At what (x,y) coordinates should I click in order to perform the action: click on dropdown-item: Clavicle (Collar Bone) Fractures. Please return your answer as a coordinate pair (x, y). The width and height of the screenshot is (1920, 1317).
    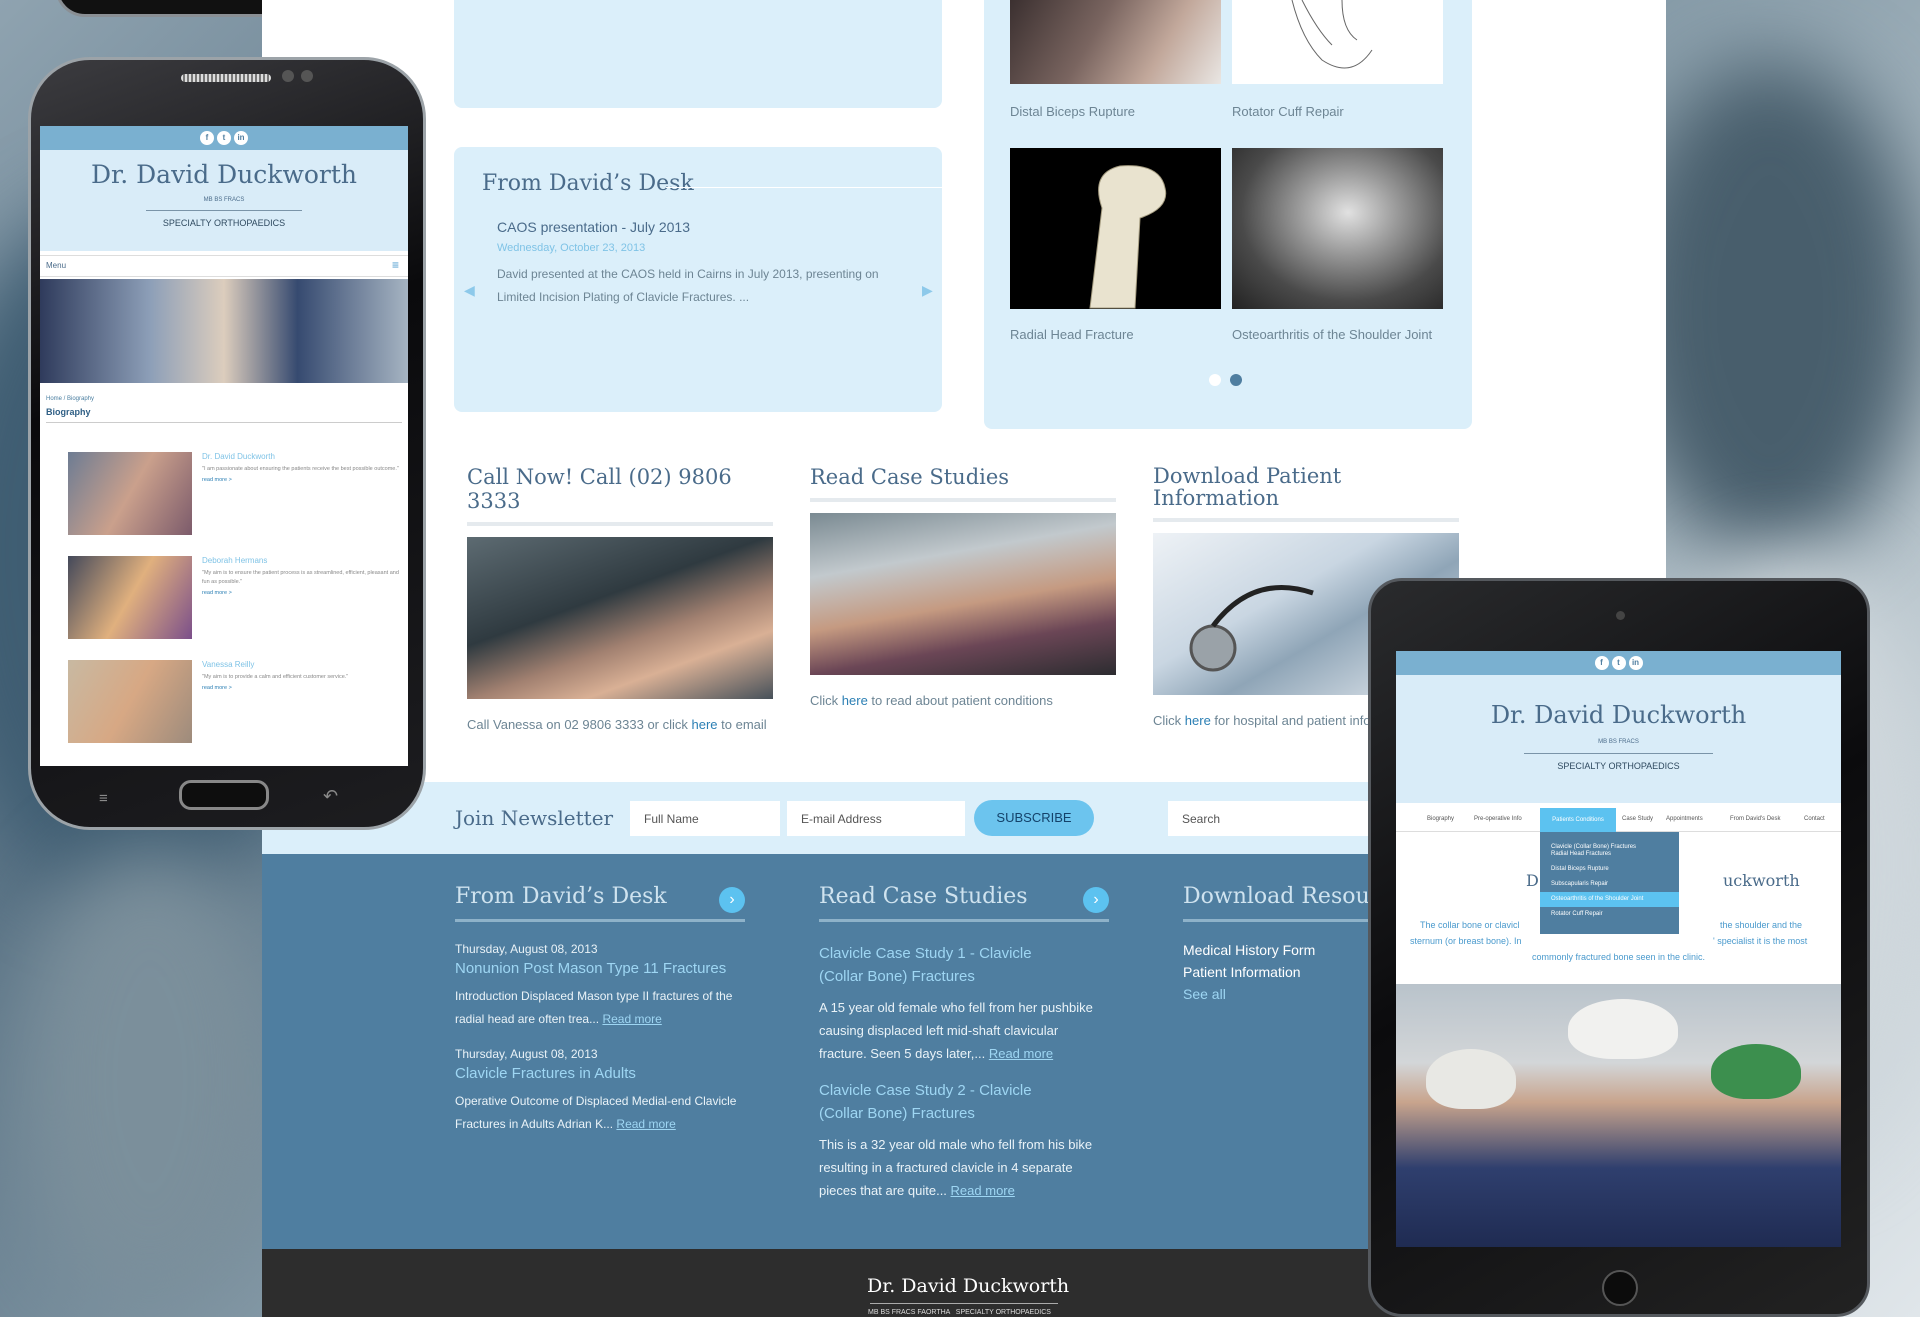
    Looking at the image, I should click on (1609, 841).